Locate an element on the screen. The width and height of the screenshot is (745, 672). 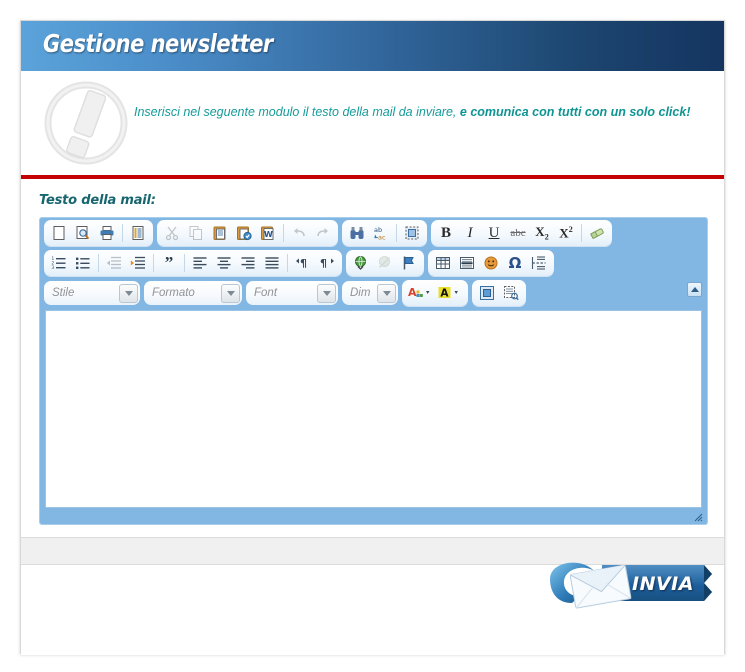
toolbar-group-tools is located at coordinates (499, 293).